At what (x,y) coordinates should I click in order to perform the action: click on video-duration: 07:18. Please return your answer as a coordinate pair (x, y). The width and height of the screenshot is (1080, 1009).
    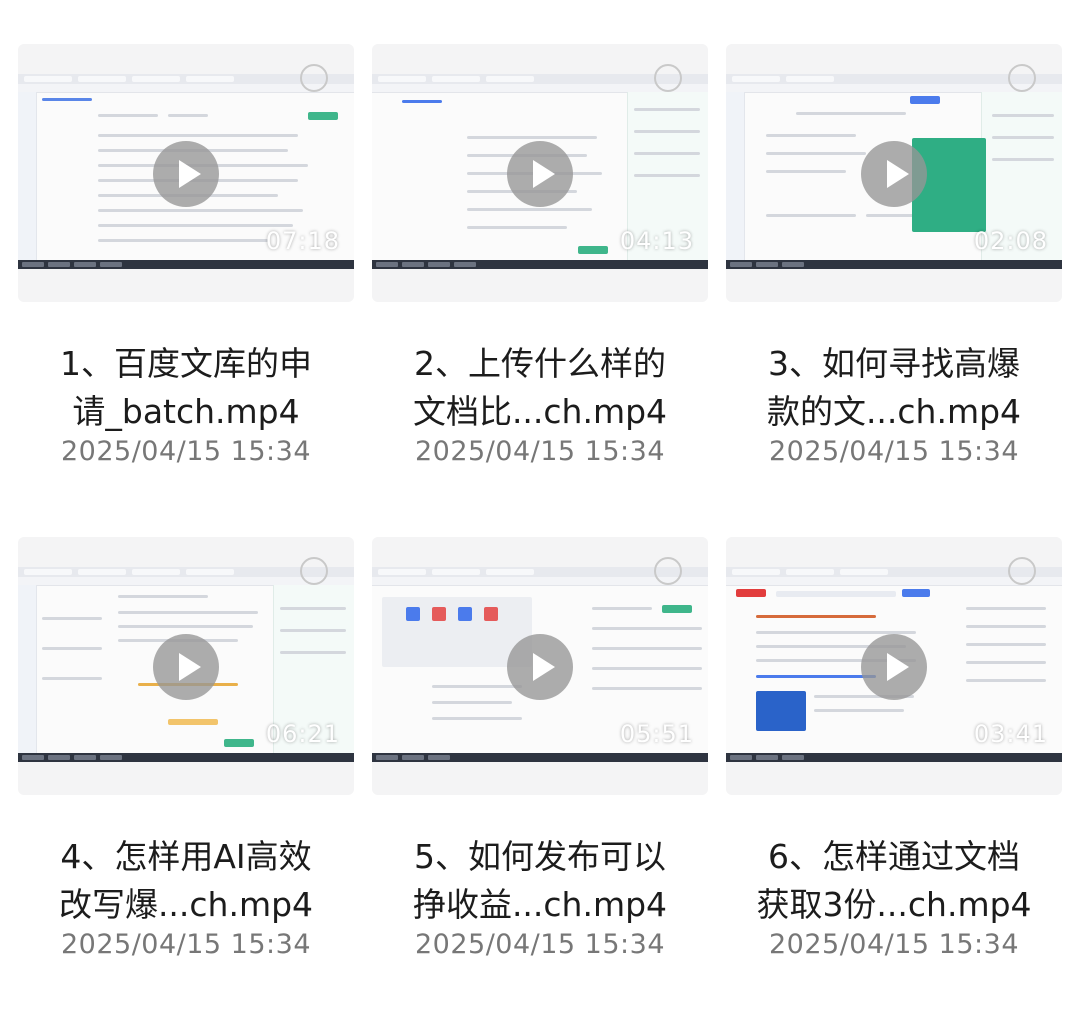
    Looking at the image, I should click on (302, 241).